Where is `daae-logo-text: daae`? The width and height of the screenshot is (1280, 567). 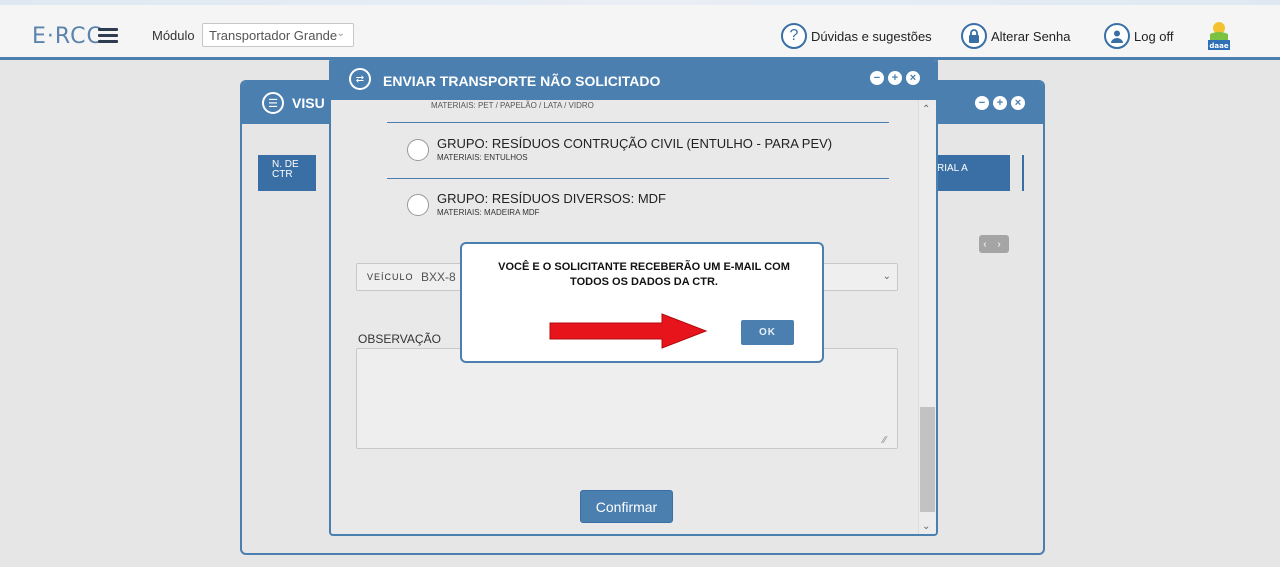 daae-logo-text: daae is located at coordinates (1218, 46).